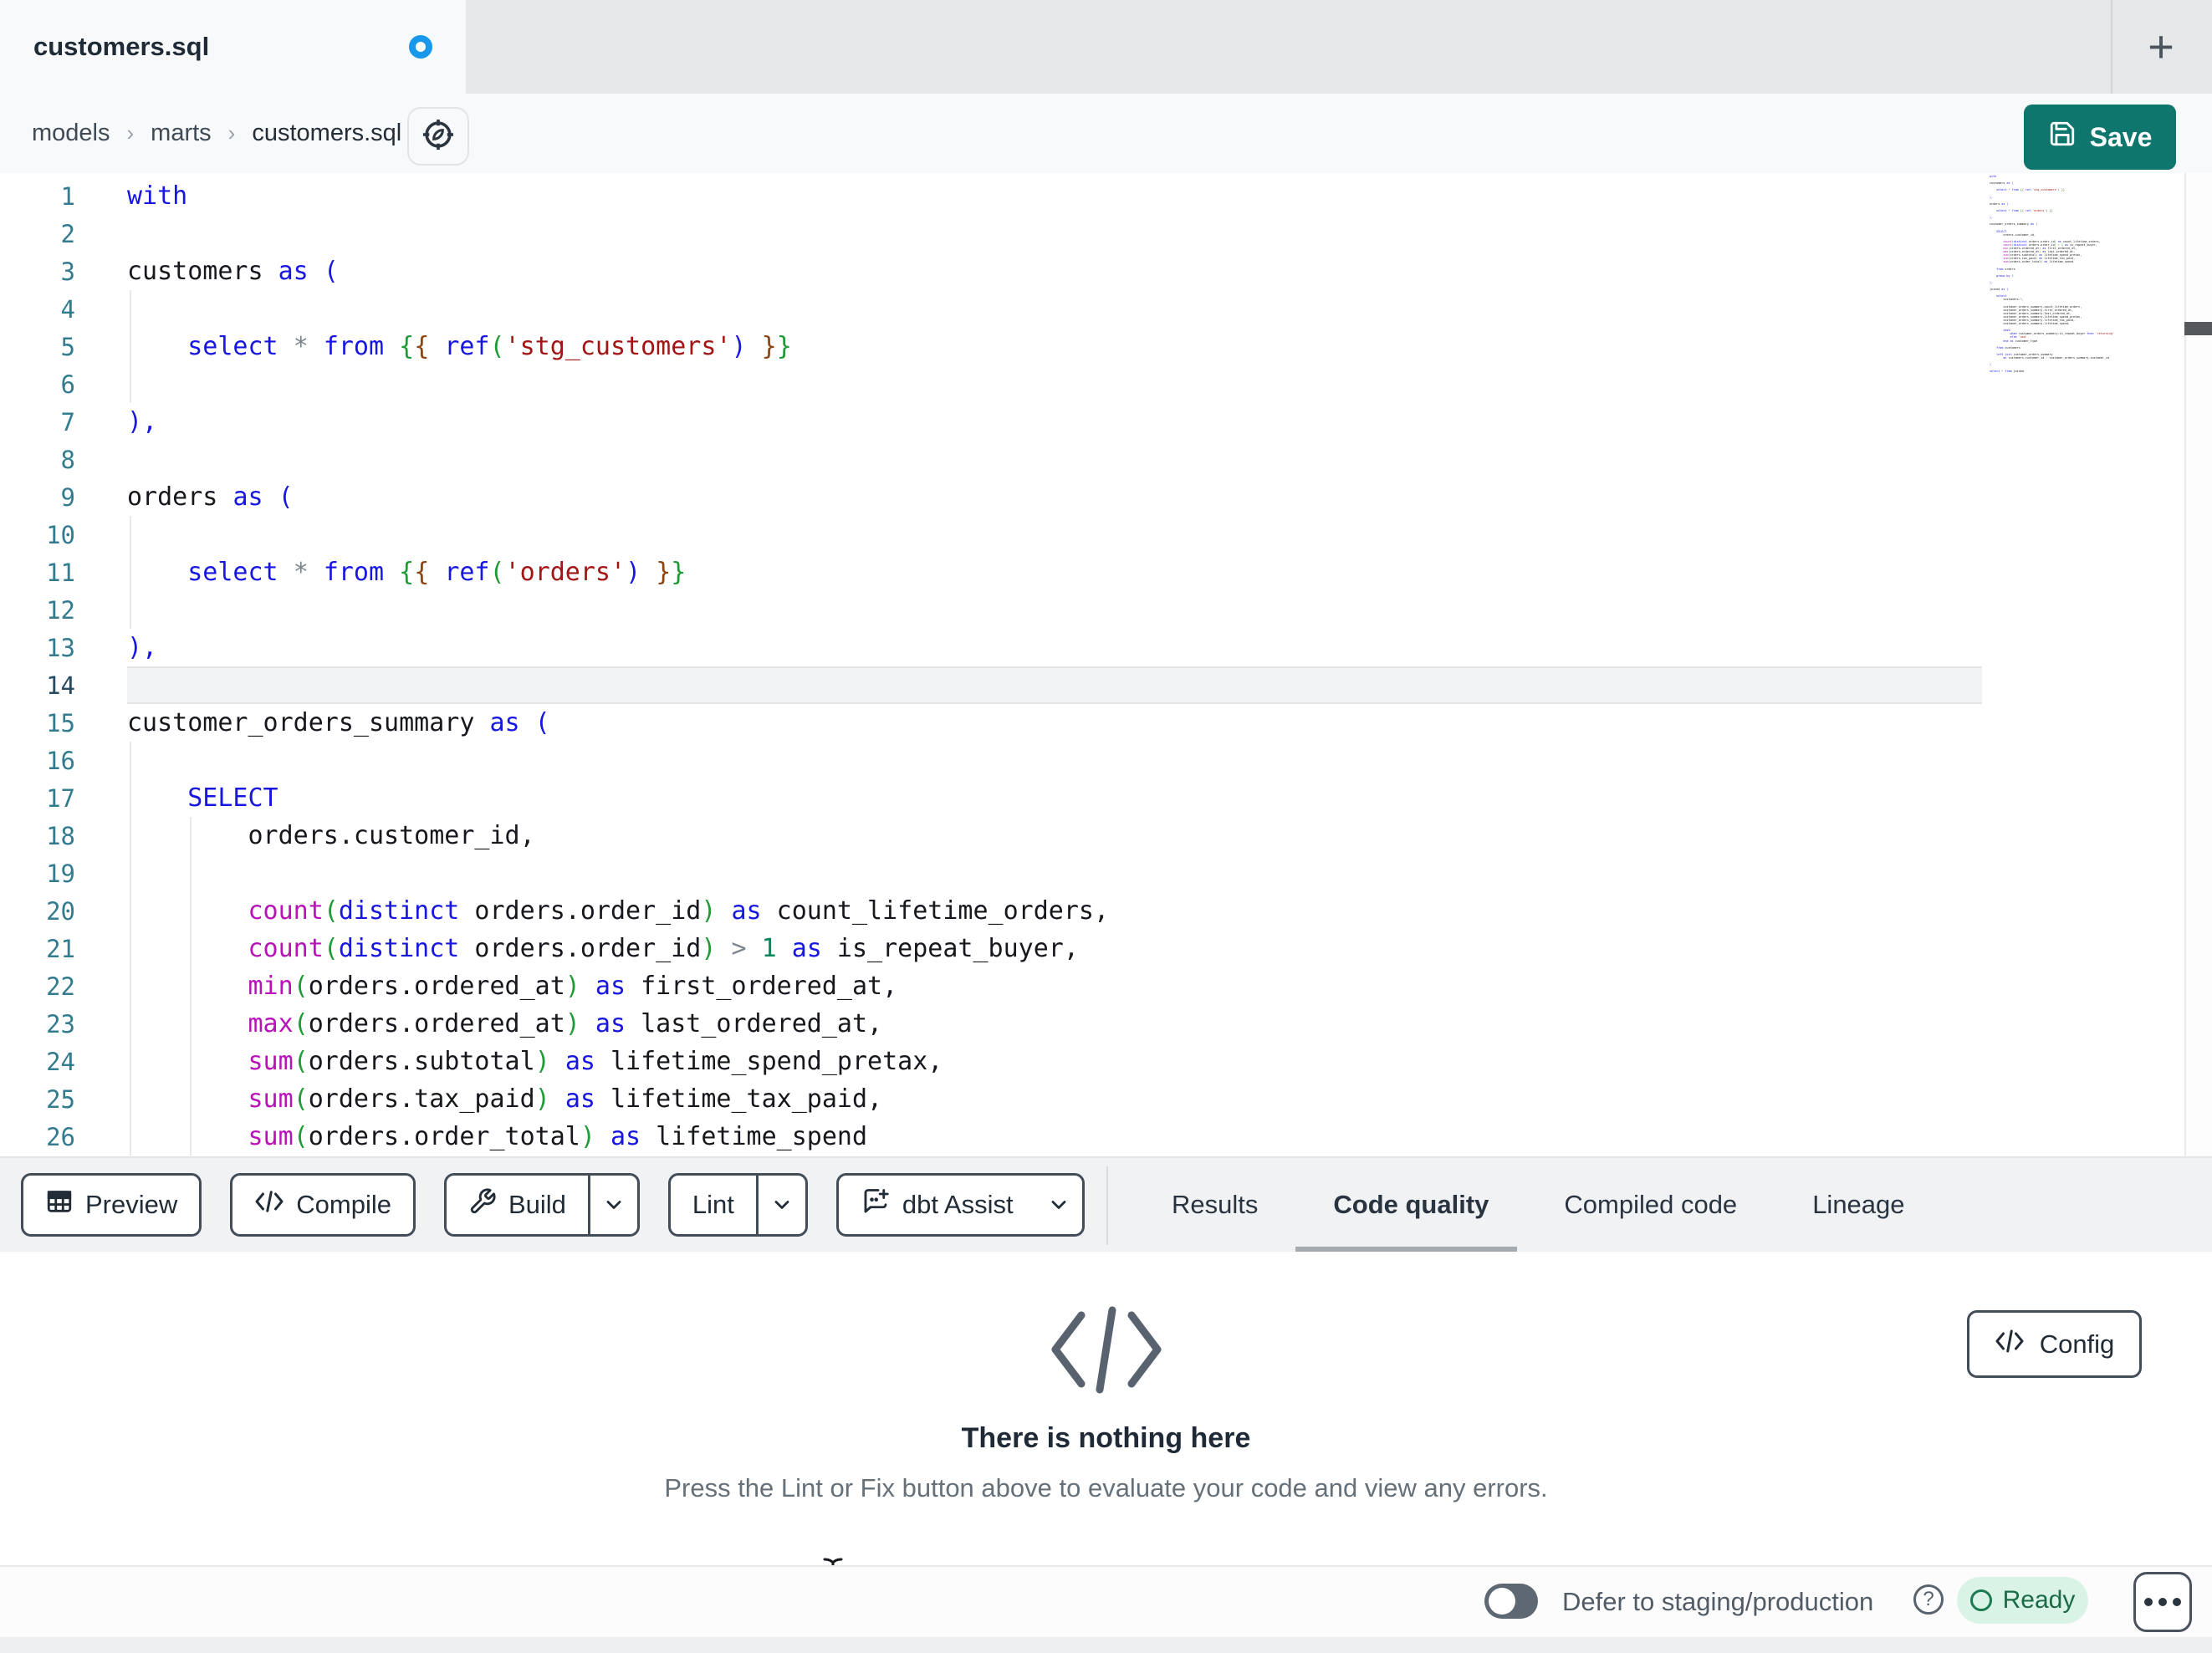 The width and height of the screenshot is (2212, 1653). What do you see at coordinates (1090, 685) in the screenshot?
I see `code-line: 14` at bounding box center [1090, 685].